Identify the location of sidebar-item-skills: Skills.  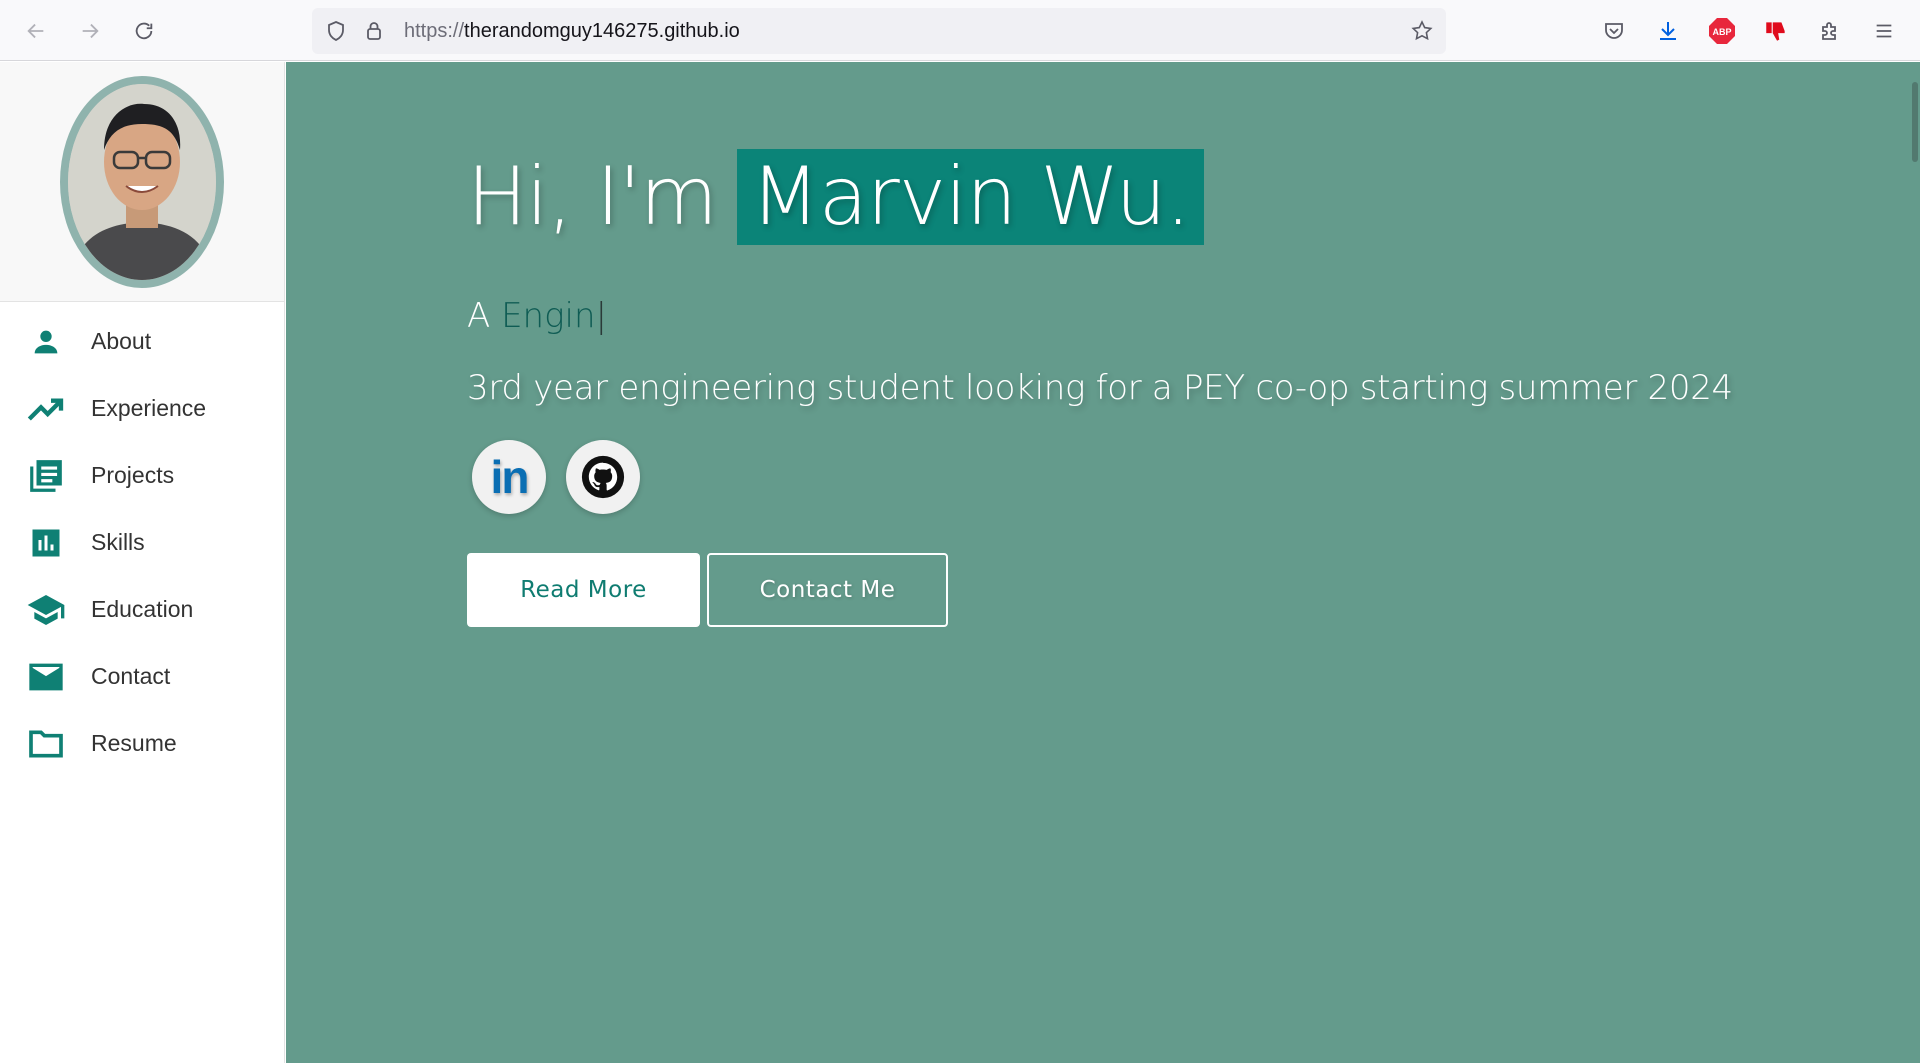
(142, 542).